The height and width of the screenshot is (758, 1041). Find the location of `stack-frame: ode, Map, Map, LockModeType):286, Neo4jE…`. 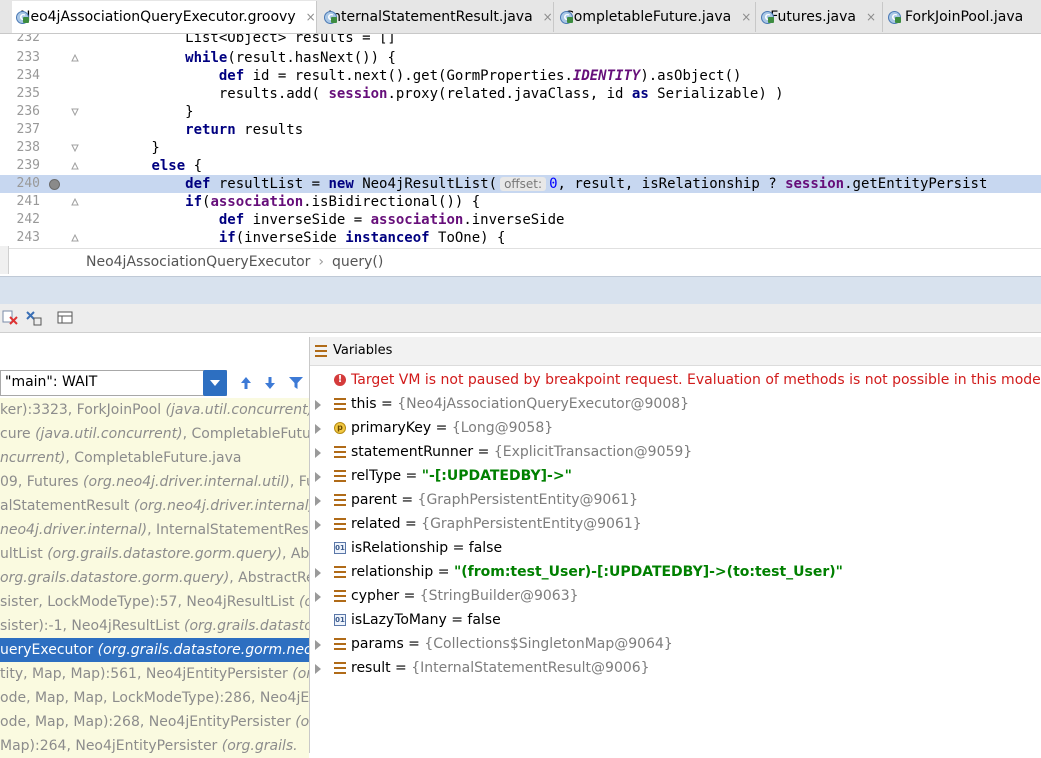

stack-frame: ode, Map, Map, LockModeType):286, Neo4jE… is located at coordinates (154, 698).